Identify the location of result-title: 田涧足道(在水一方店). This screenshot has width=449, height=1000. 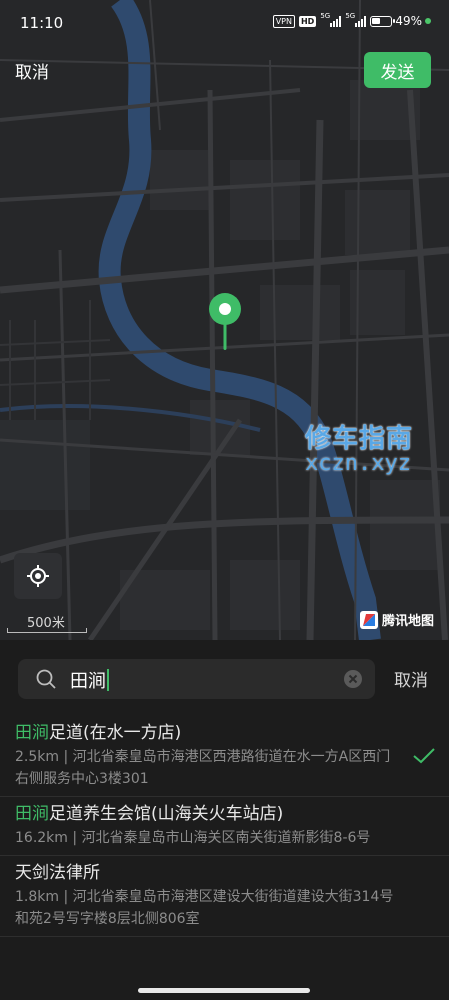
(224, 733).